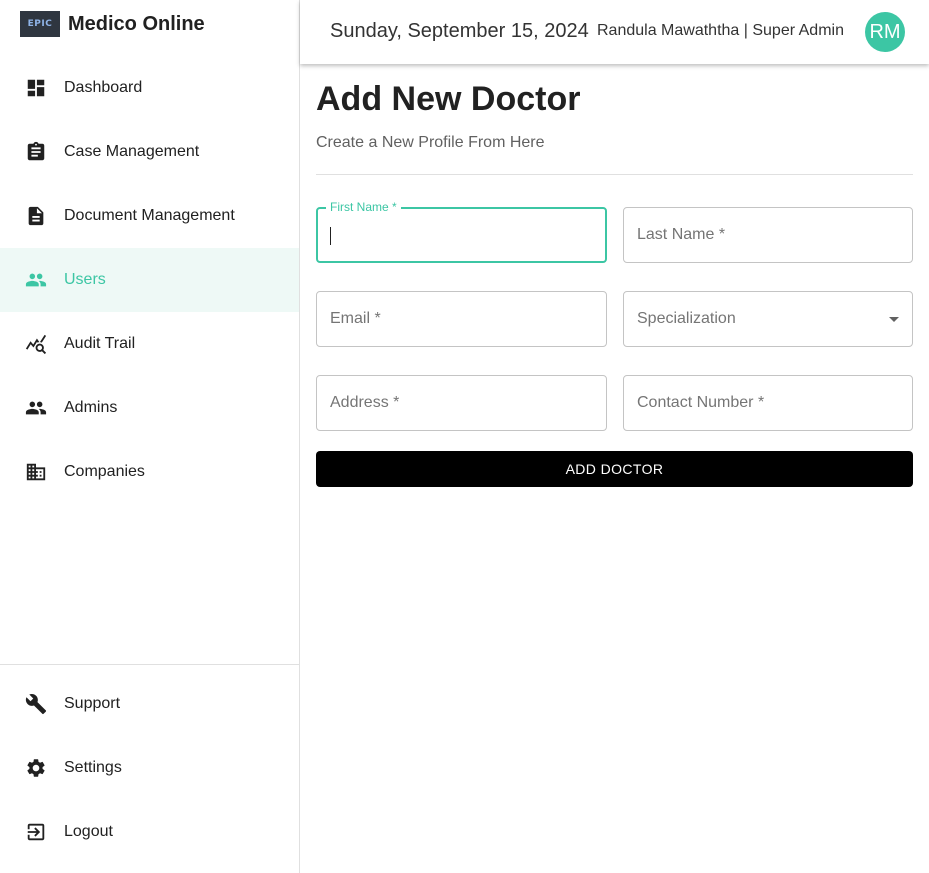 The image size is (929, 873). I want to click on email-placeholder: Email *, so click(355, 318).